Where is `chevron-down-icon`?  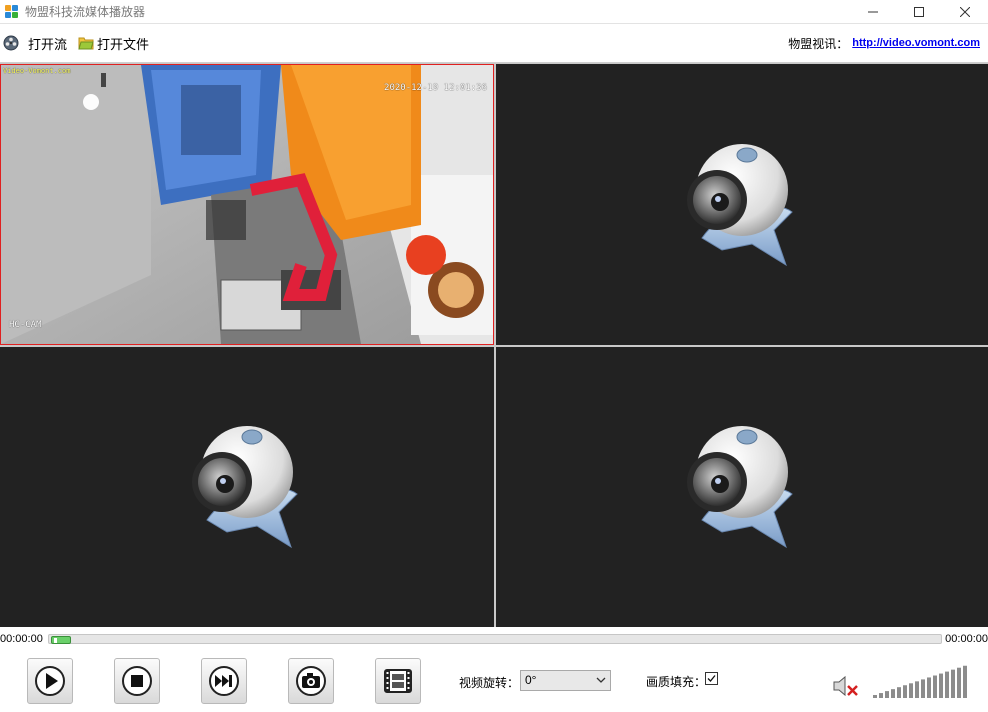 chevron-down-icon is located at coordinates (601, 680).